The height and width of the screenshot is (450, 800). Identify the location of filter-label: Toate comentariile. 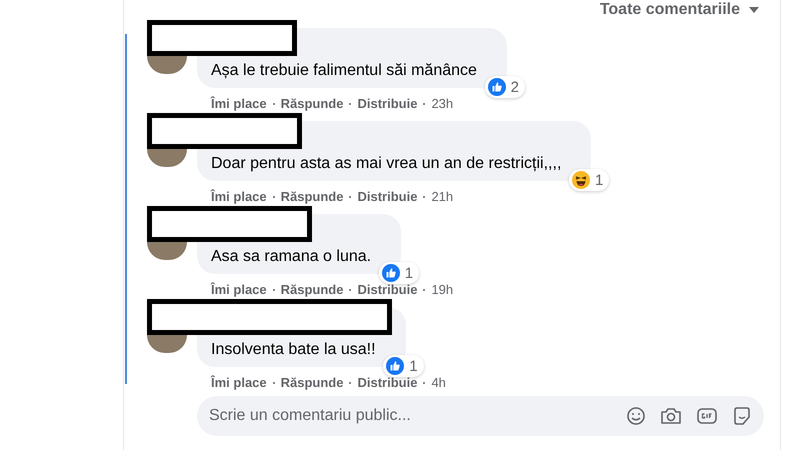
(670, 10).